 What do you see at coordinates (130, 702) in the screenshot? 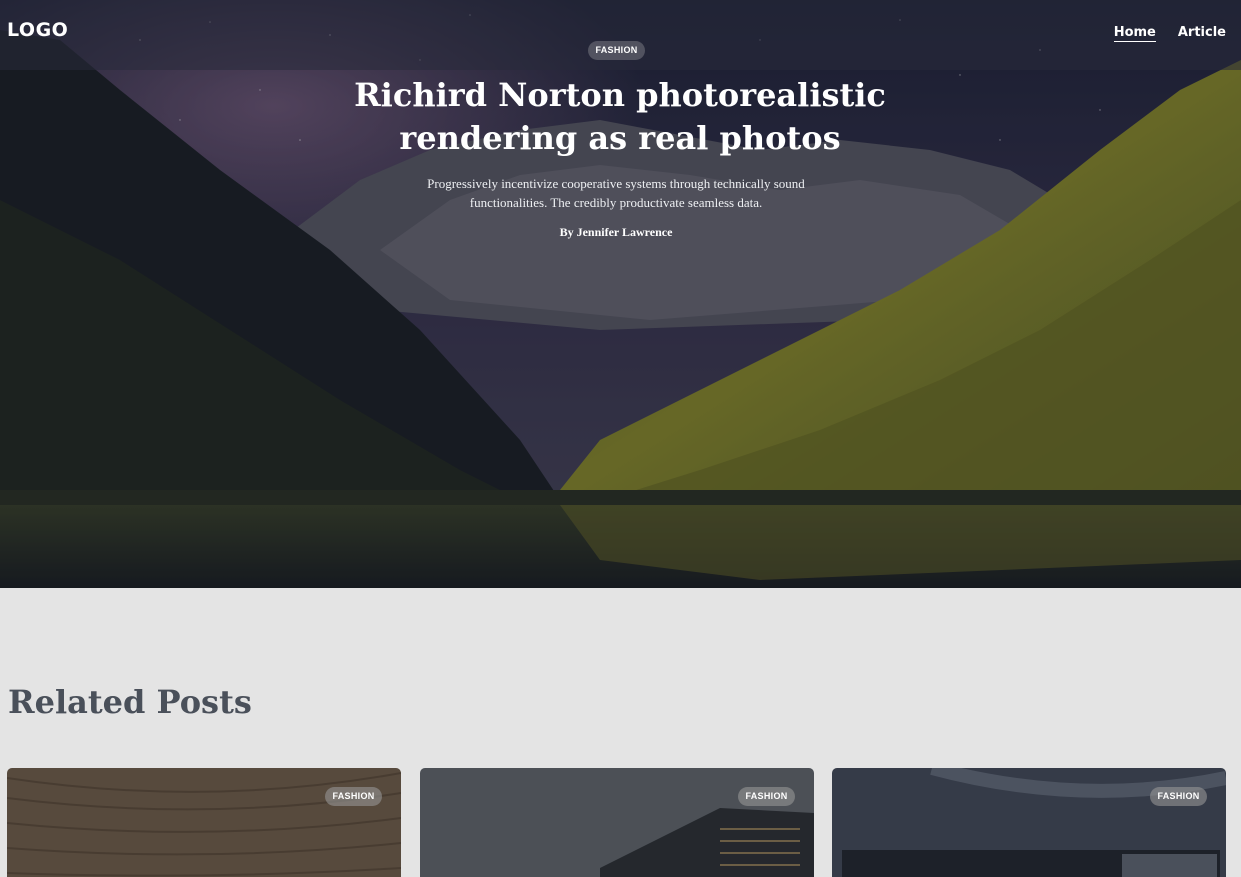
I see `related-posts-heading: Related Posts` at bounding box center [130, 702].